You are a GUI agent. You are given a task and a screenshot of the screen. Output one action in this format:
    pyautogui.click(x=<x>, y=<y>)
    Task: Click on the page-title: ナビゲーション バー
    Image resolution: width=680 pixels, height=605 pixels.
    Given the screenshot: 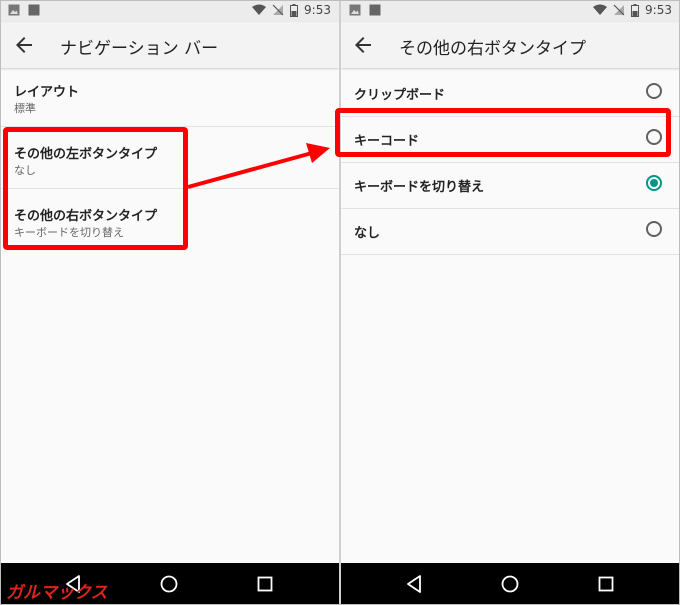 What is the action you would take?
    pyautogui.click(x=139, y=49)
    